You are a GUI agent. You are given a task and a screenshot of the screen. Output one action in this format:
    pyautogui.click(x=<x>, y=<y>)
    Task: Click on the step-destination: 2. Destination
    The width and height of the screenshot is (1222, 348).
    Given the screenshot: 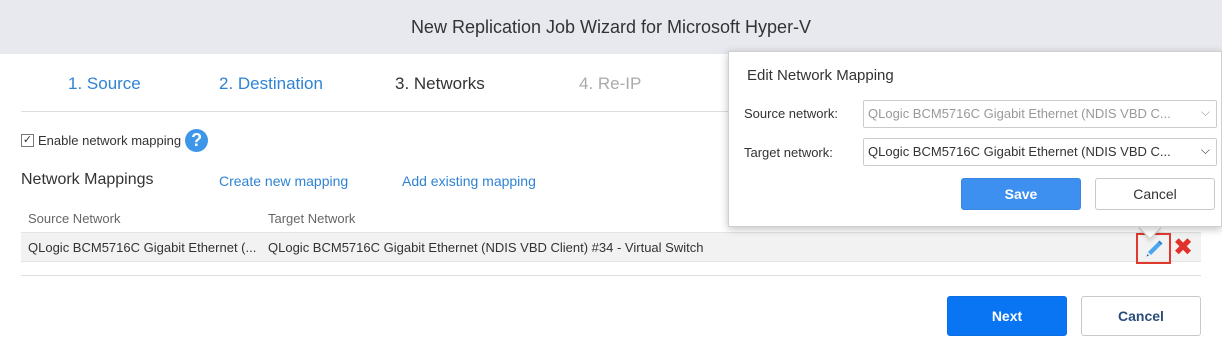 What is the action you would take?
    pyautogui.click(x=271, y=84)
    